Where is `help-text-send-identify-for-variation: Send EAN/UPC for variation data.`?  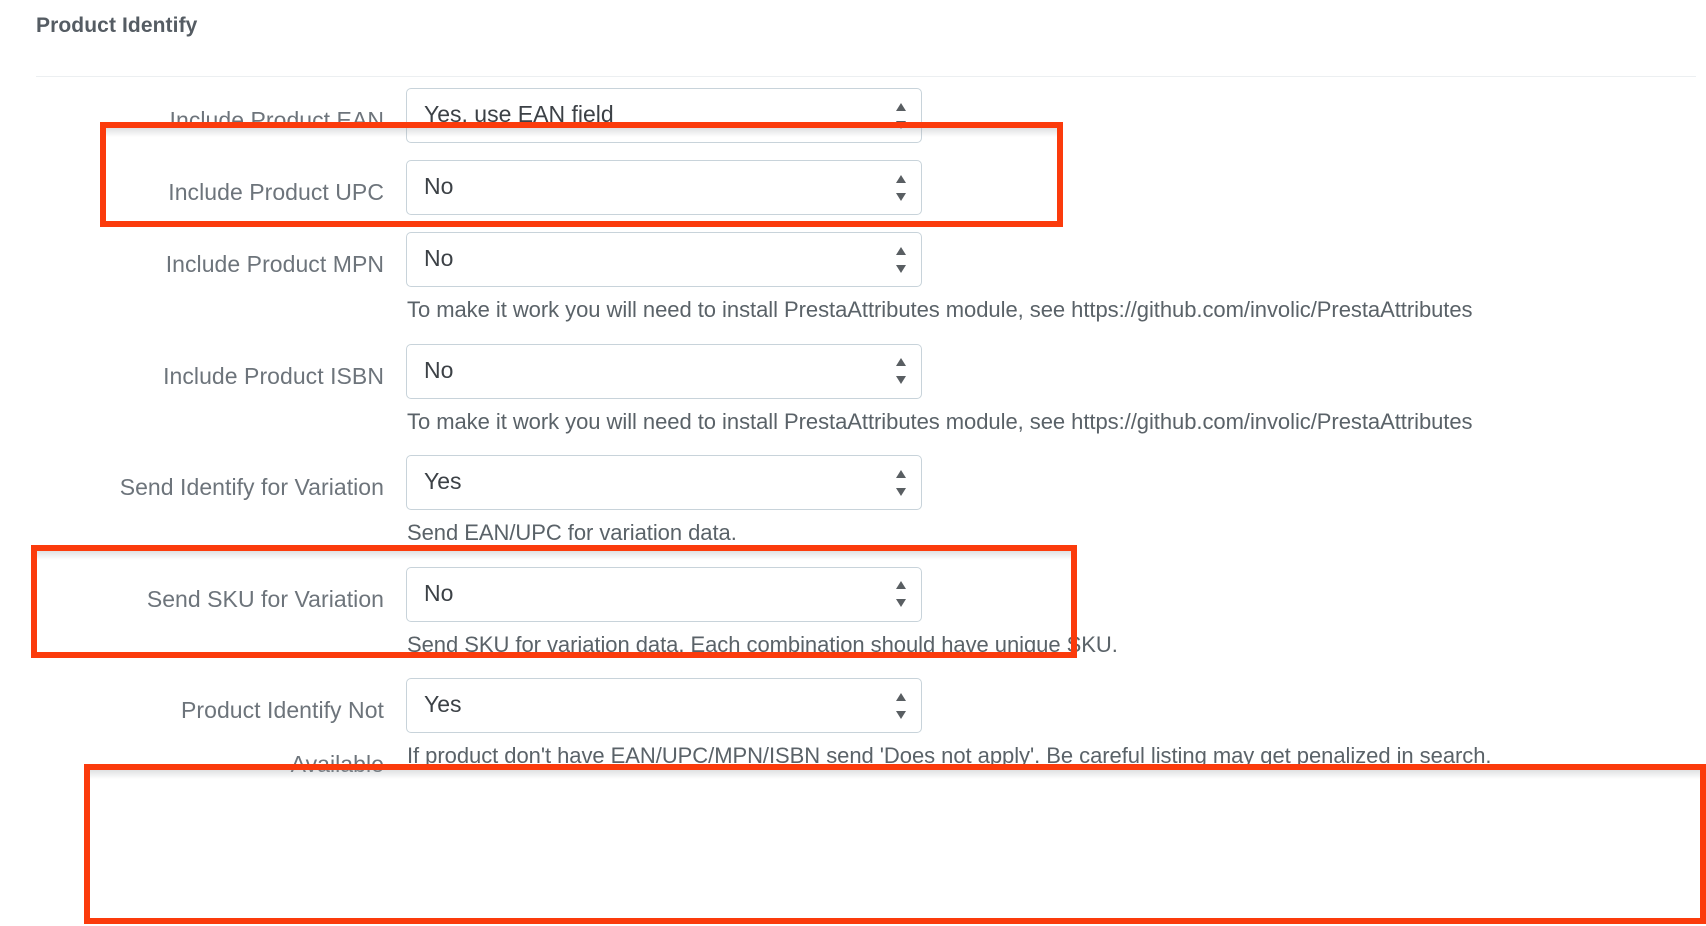 help-text-send-identify-for-variation: Send EAN/UPC for variation data. is located at coordinates (572, 533).